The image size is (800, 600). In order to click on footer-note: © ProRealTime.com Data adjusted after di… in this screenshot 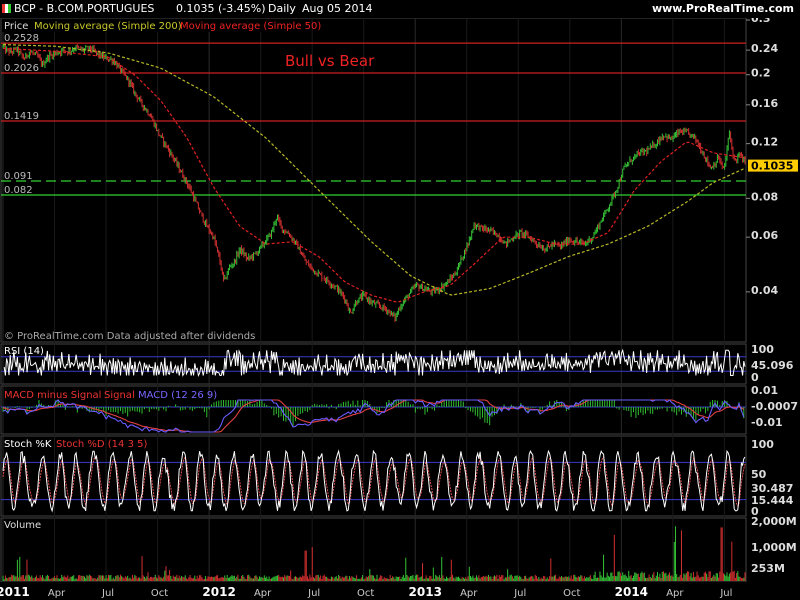, I will do `click(129, 336)`.